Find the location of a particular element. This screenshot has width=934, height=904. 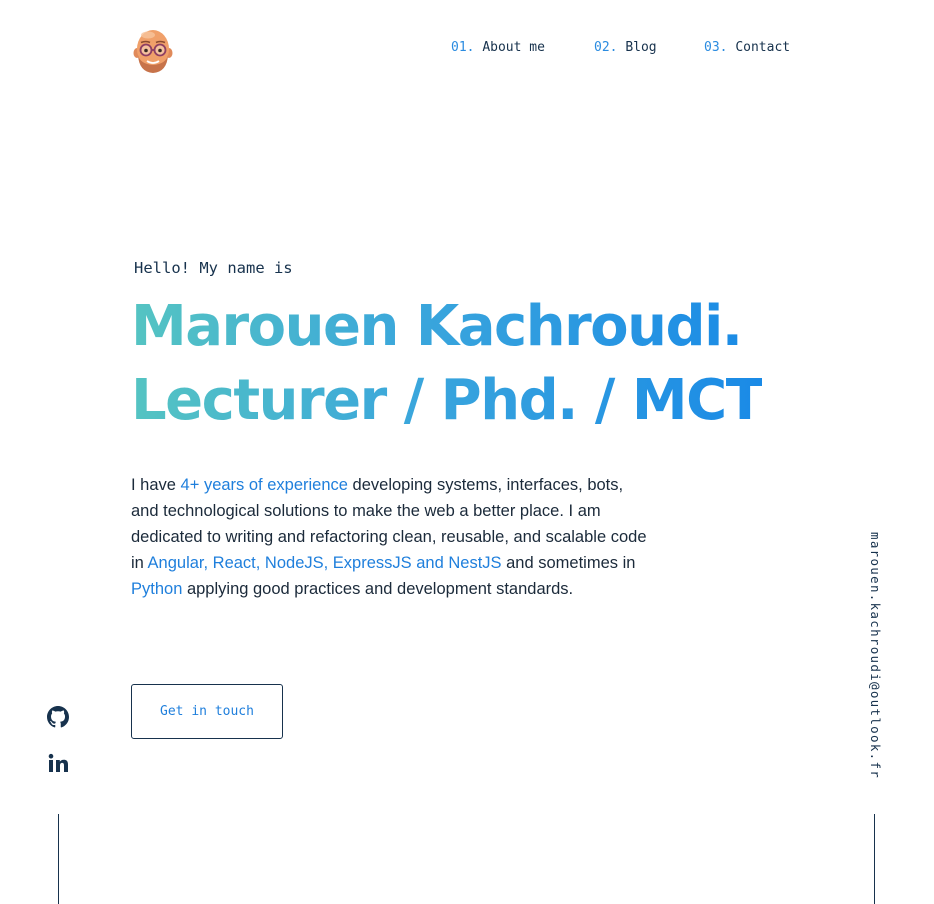

sidebar-divider-line is located at coordinates (58, 859).